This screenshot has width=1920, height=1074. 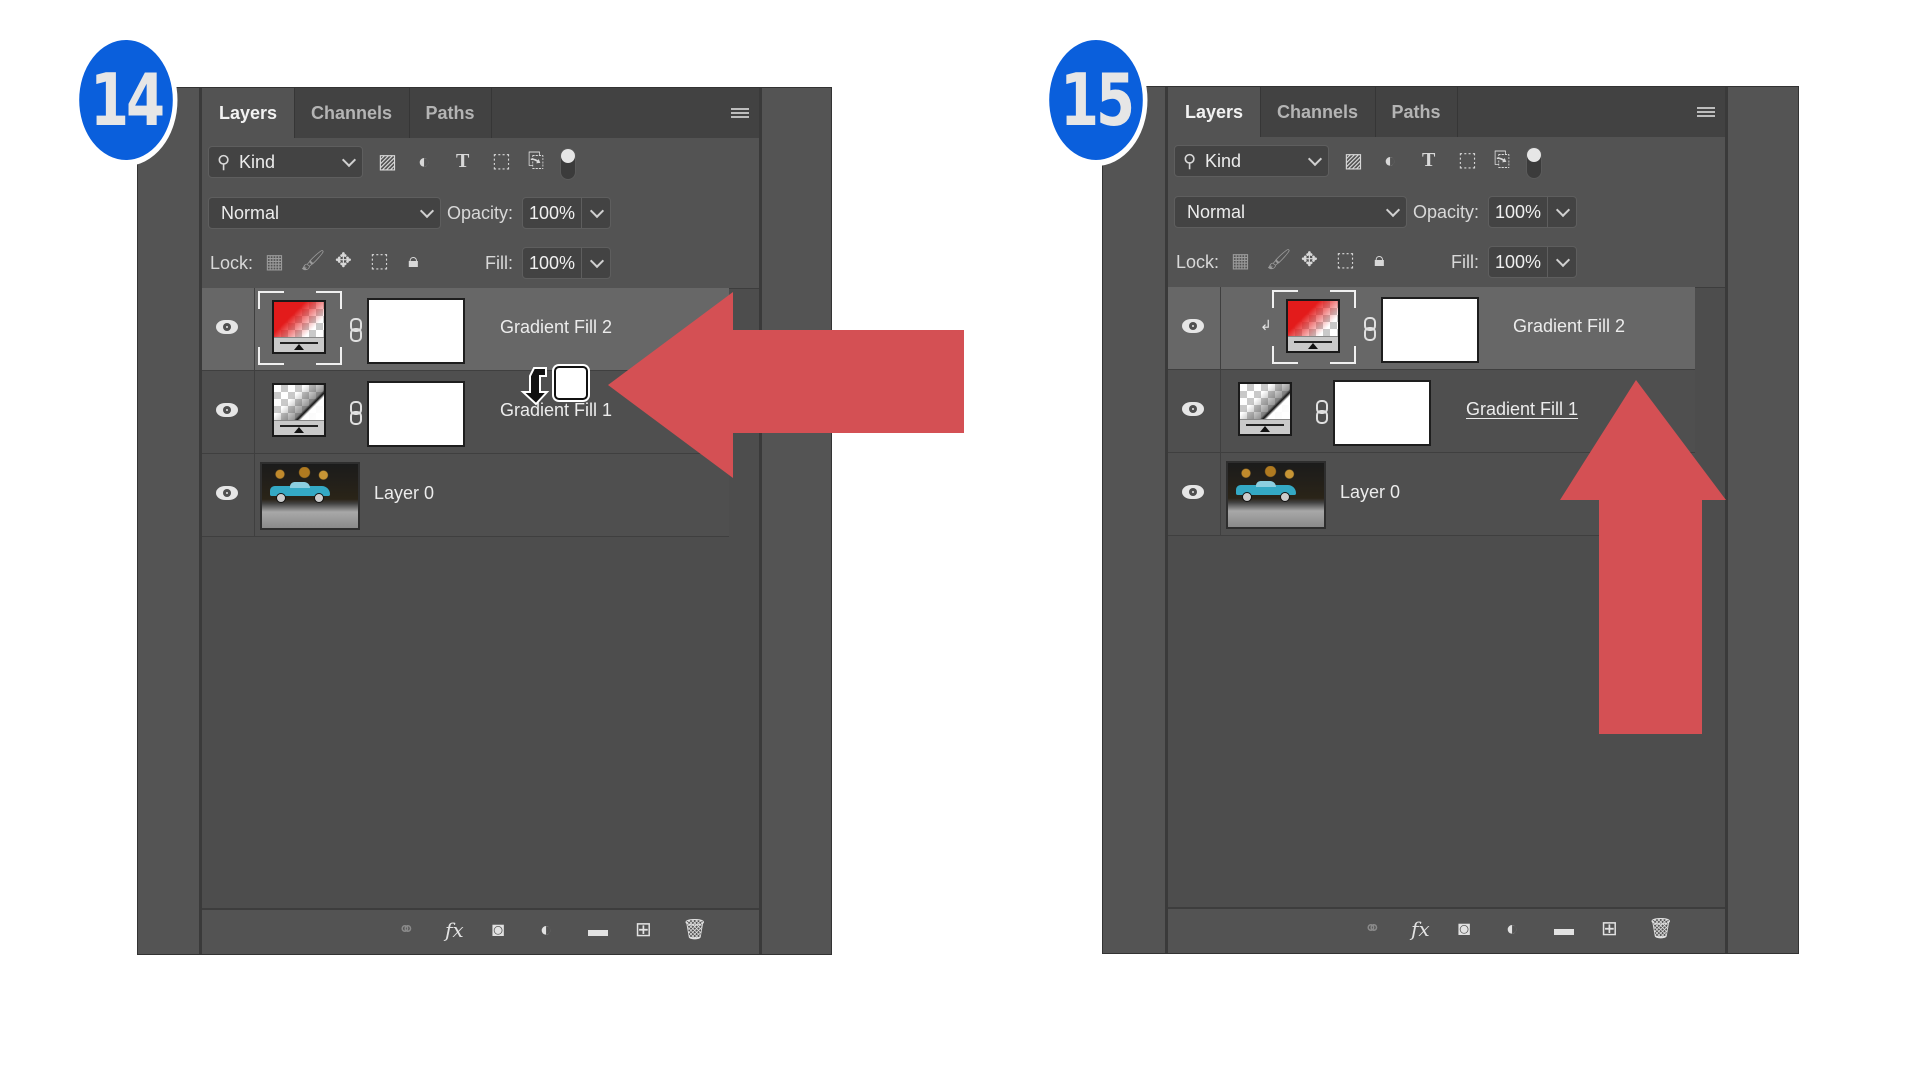 What do you see at coordinates (1198, 262) in the screenshot?
I see `lock-label: Lock:` at bounding box center [1198, 262].